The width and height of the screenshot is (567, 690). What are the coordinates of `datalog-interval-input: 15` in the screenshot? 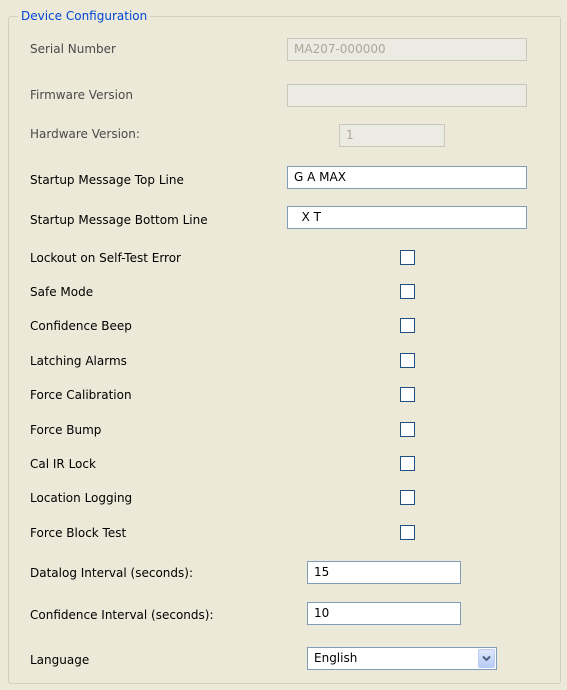 It's located at (384, 572).